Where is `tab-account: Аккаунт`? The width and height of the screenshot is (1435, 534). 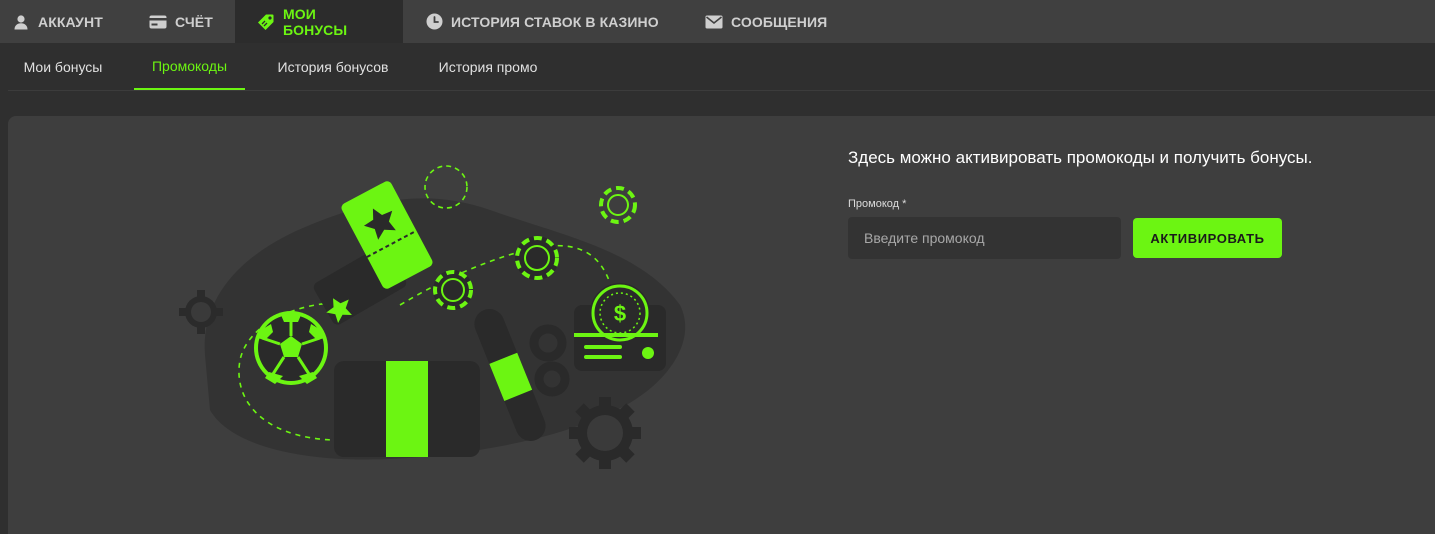
tab-account: Аккаунт is located at coordinates (62, 21).